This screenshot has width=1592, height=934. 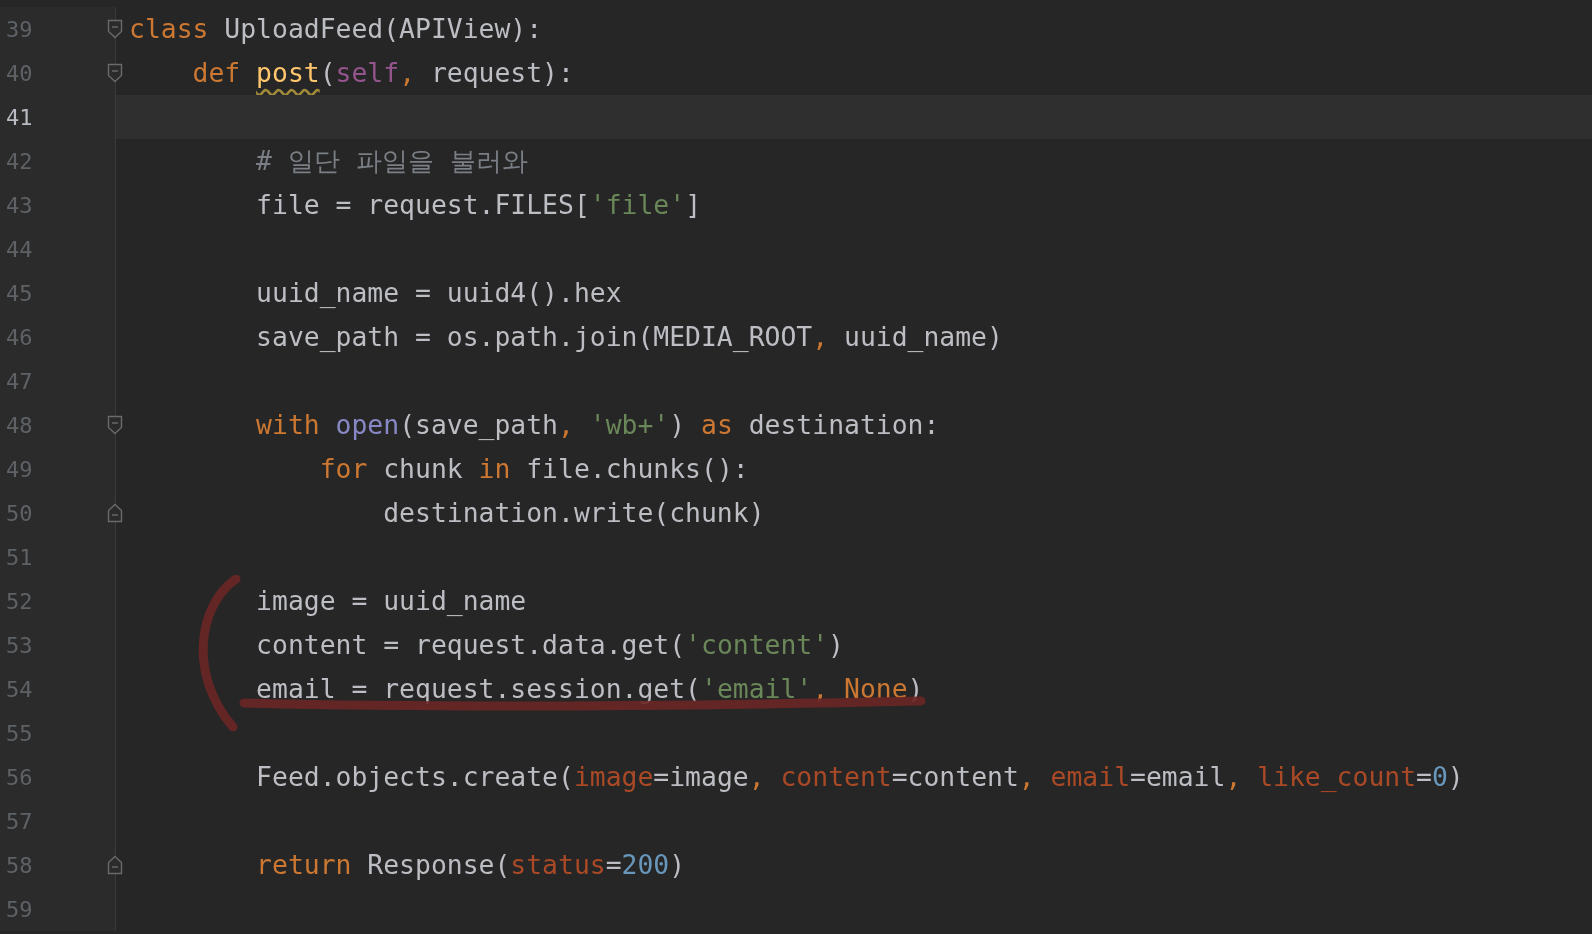 What do you see at coordinates (391, 160) in the screenshot?
I see `code-comment: # 일단 파일을 불러와` at bounding box center [391, 160].